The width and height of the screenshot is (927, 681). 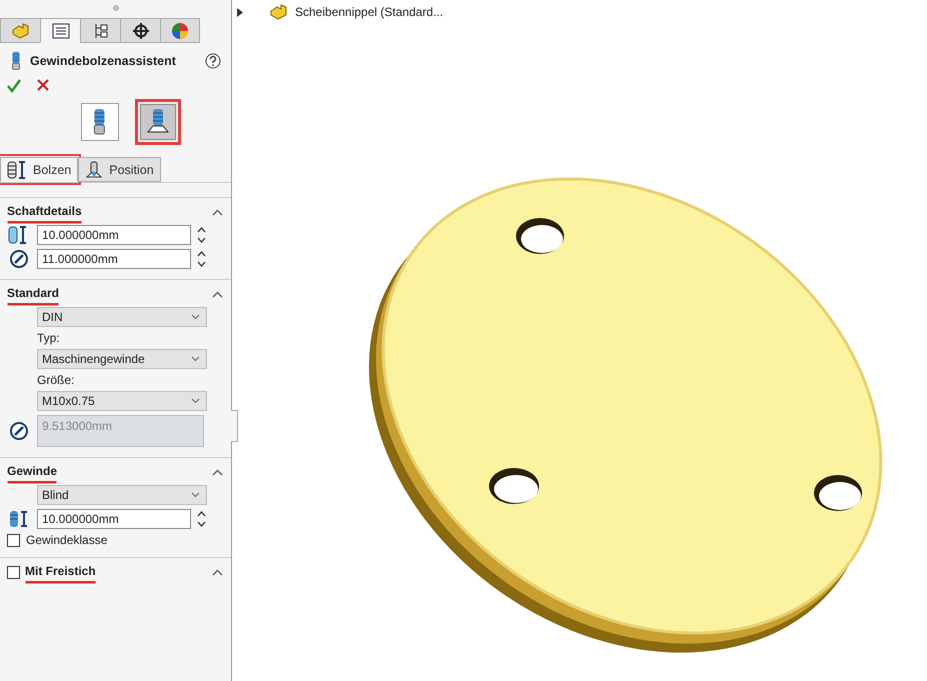 What do you see at coordinates (43, 85) in the screenshot?
I see `close-icon` at bounding box center [43, 85].